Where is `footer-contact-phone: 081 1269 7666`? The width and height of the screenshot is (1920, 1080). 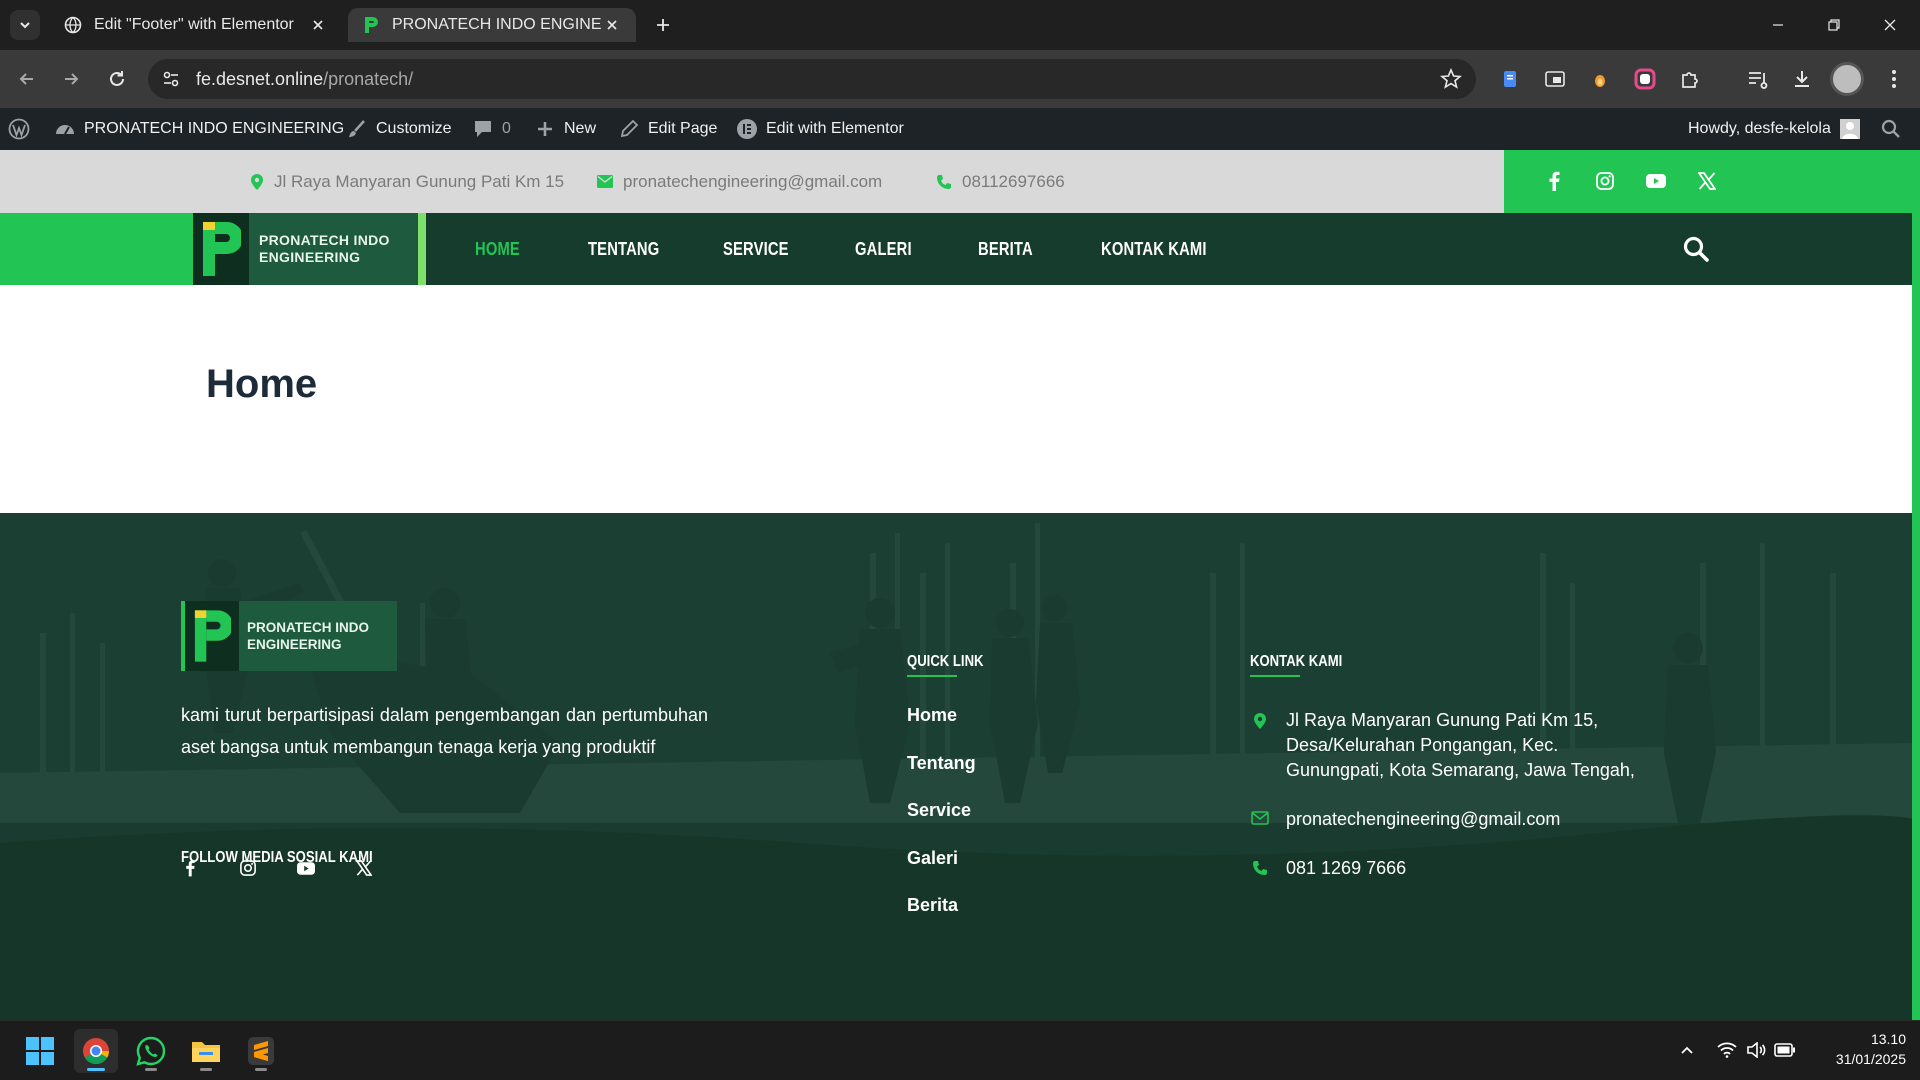
footer-contact-phone: 081 1269 7666 is located at coordinates (1328, 868).